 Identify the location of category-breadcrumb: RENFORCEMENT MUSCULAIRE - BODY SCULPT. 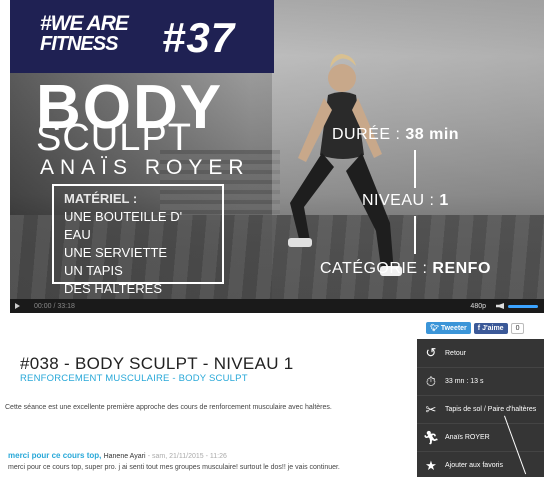
(134, 378).